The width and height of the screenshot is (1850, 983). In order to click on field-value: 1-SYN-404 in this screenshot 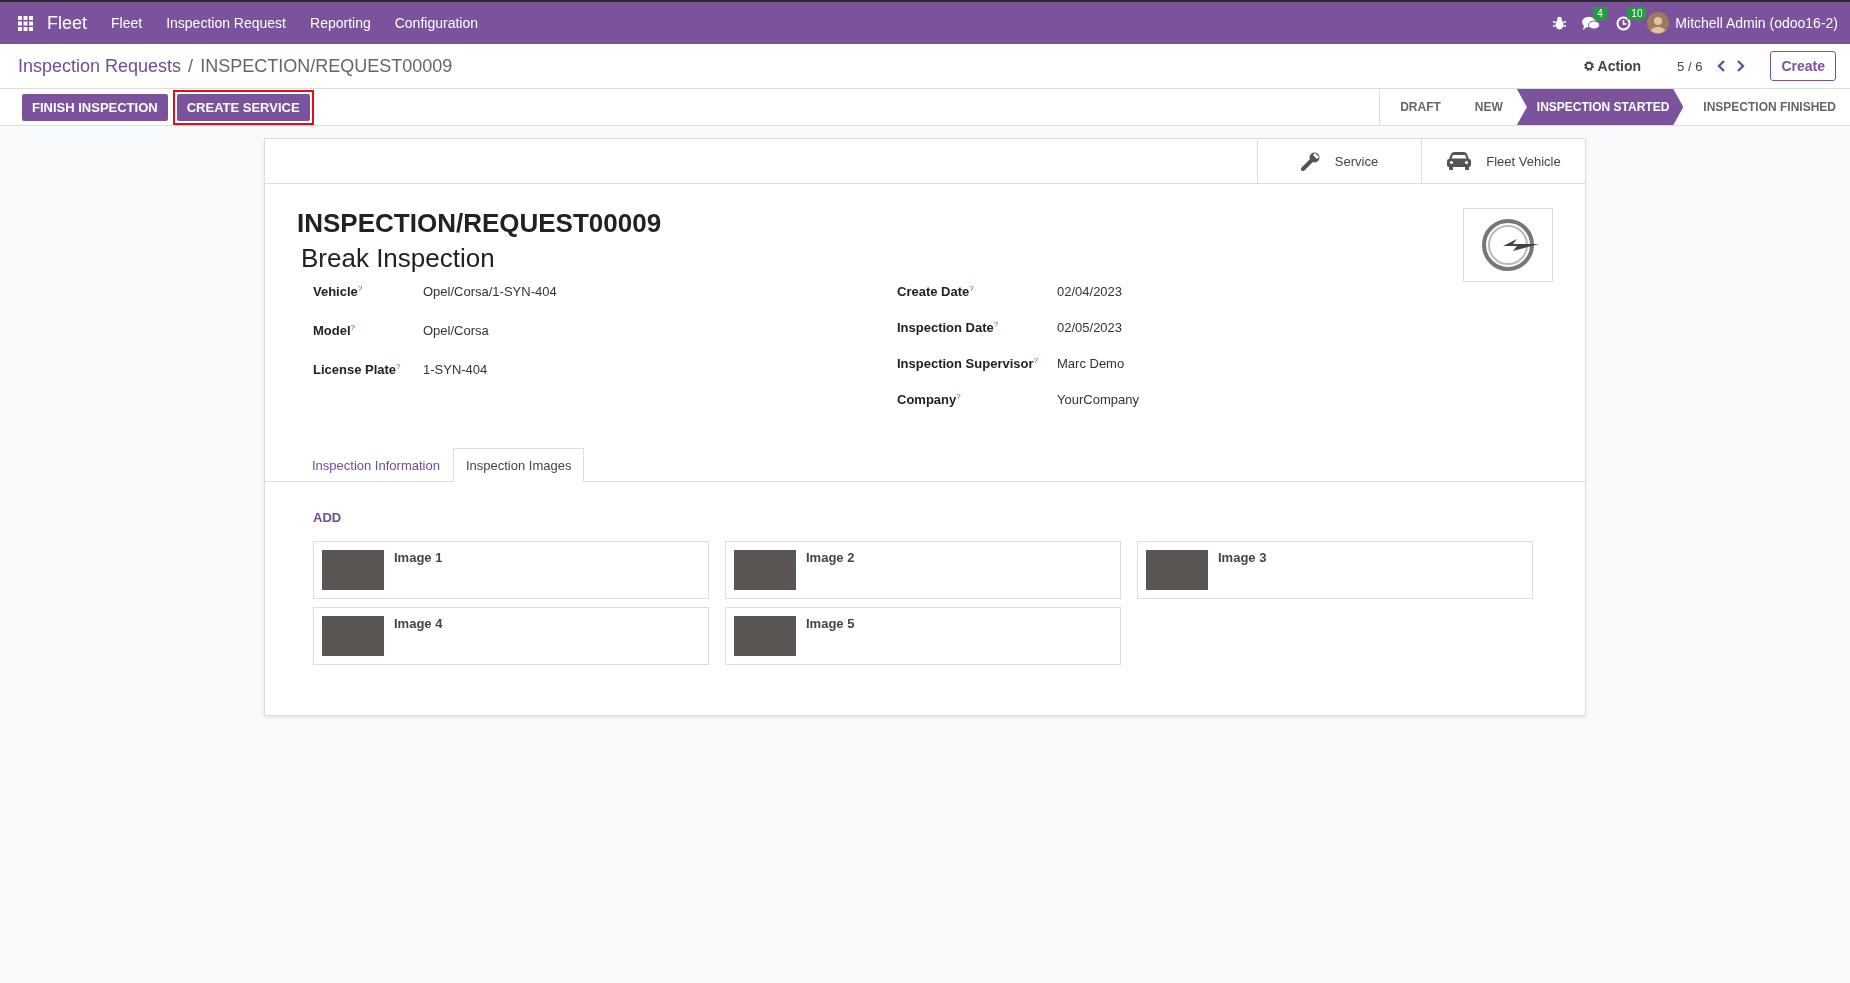, I will do `click(455, 370)`.